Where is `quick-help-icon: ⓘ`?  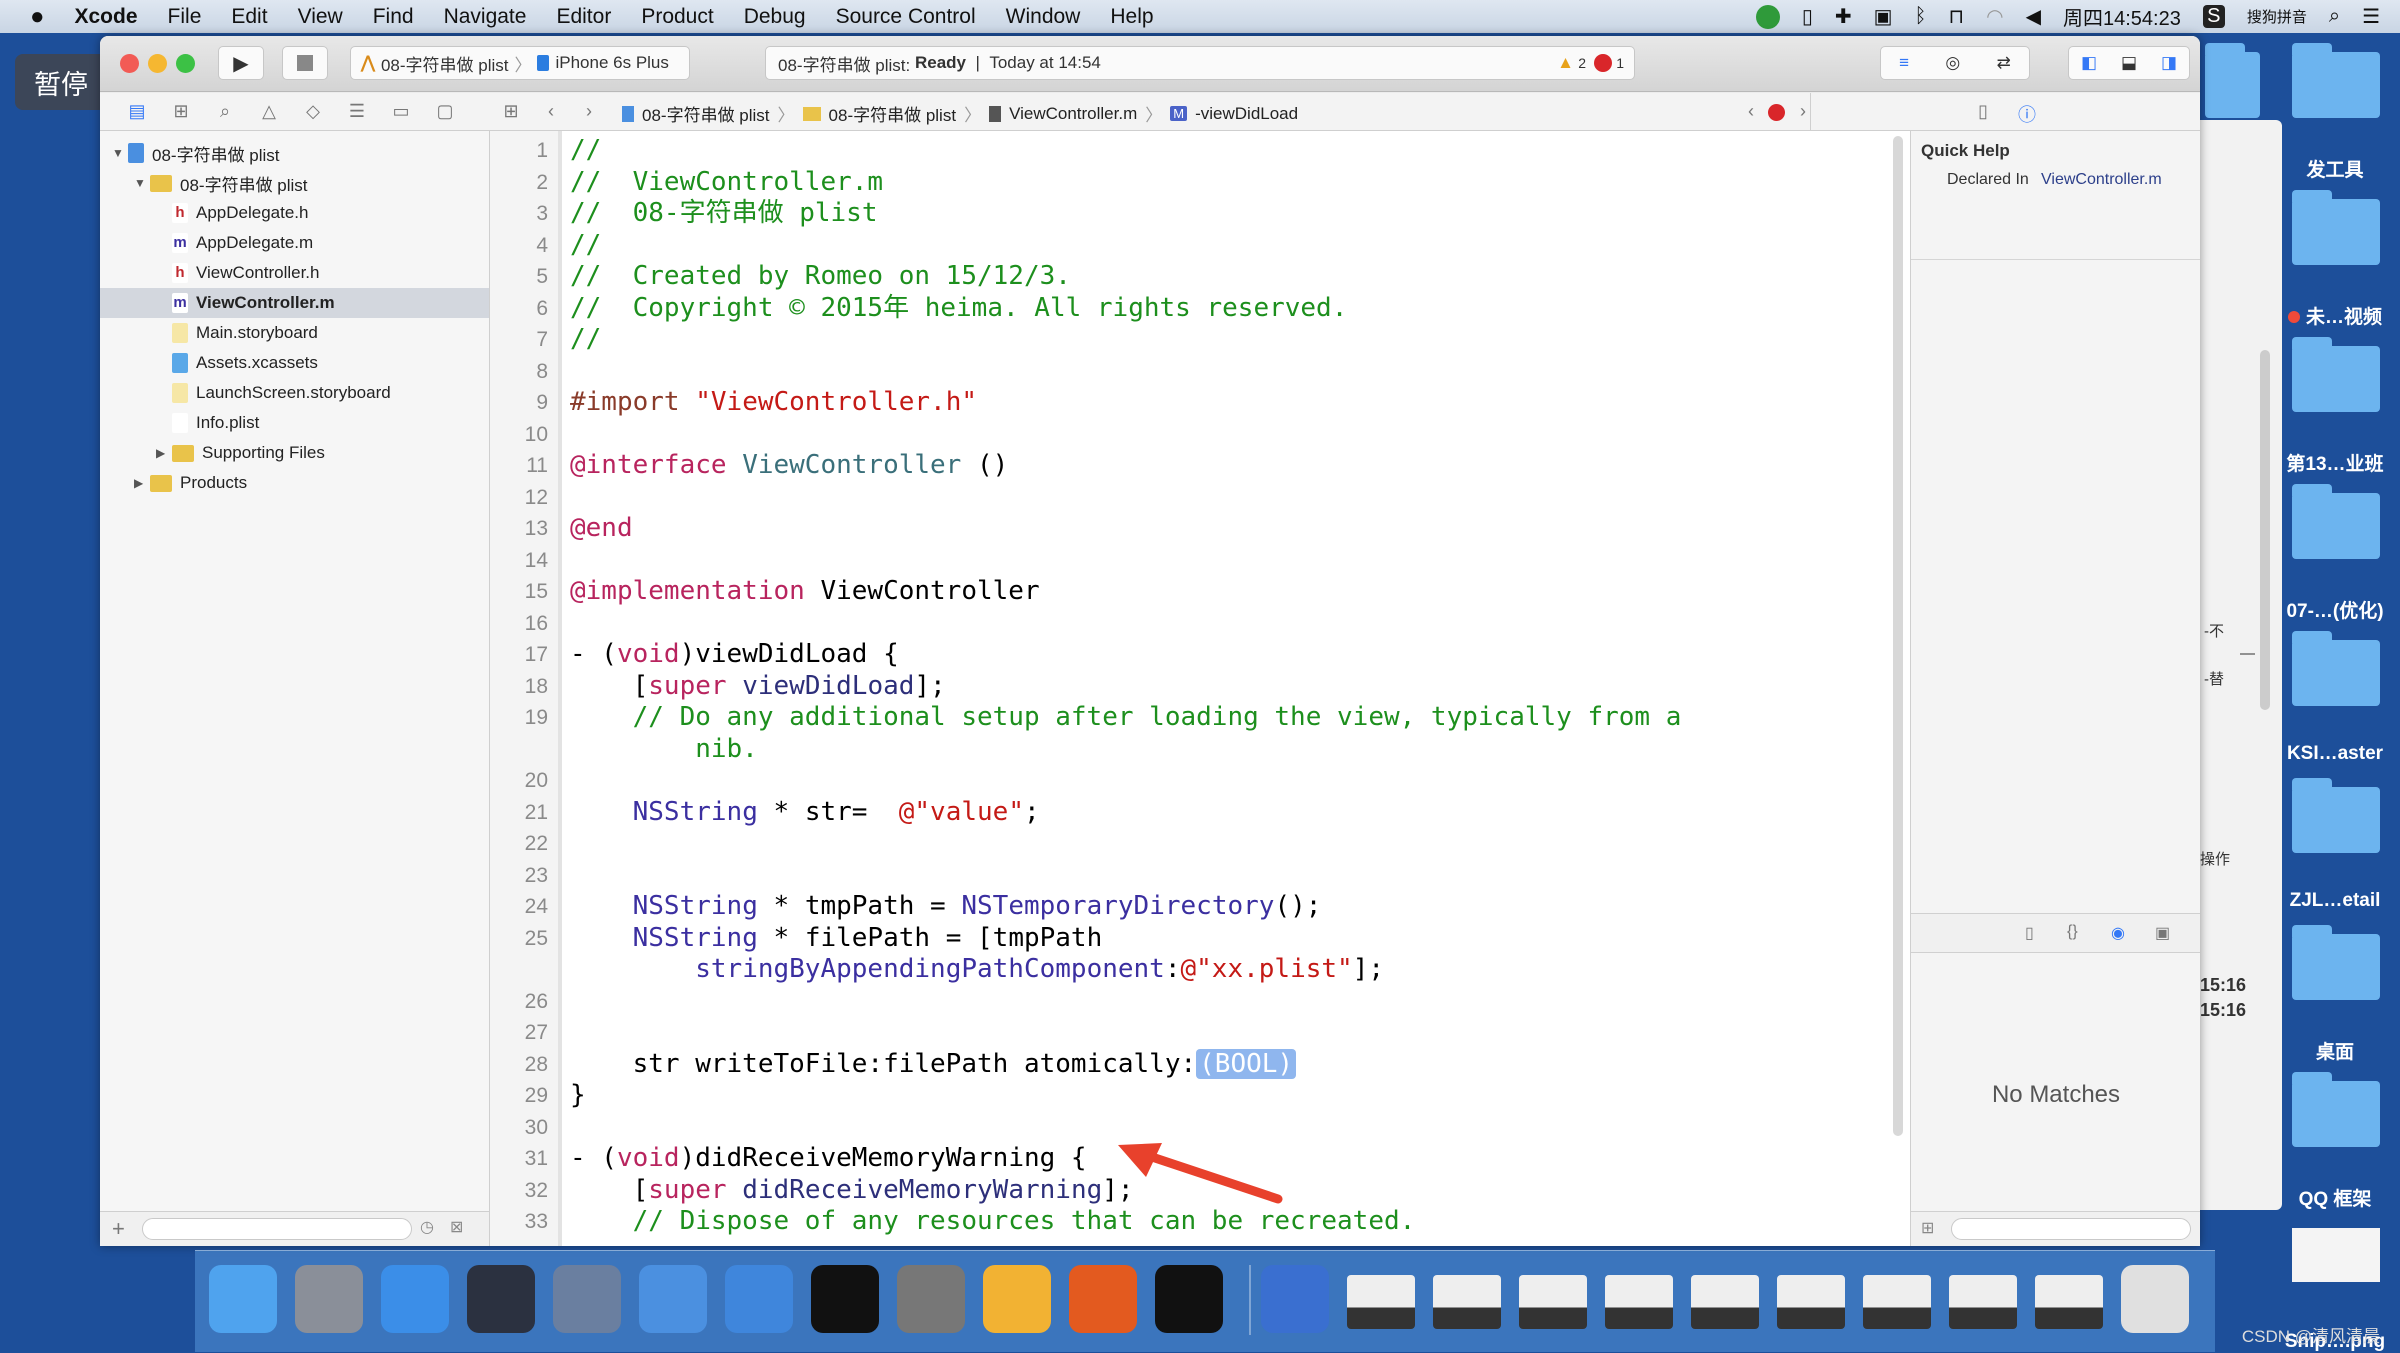
quick-help-icon: ⓘ is located at coordinates (2027, 114).